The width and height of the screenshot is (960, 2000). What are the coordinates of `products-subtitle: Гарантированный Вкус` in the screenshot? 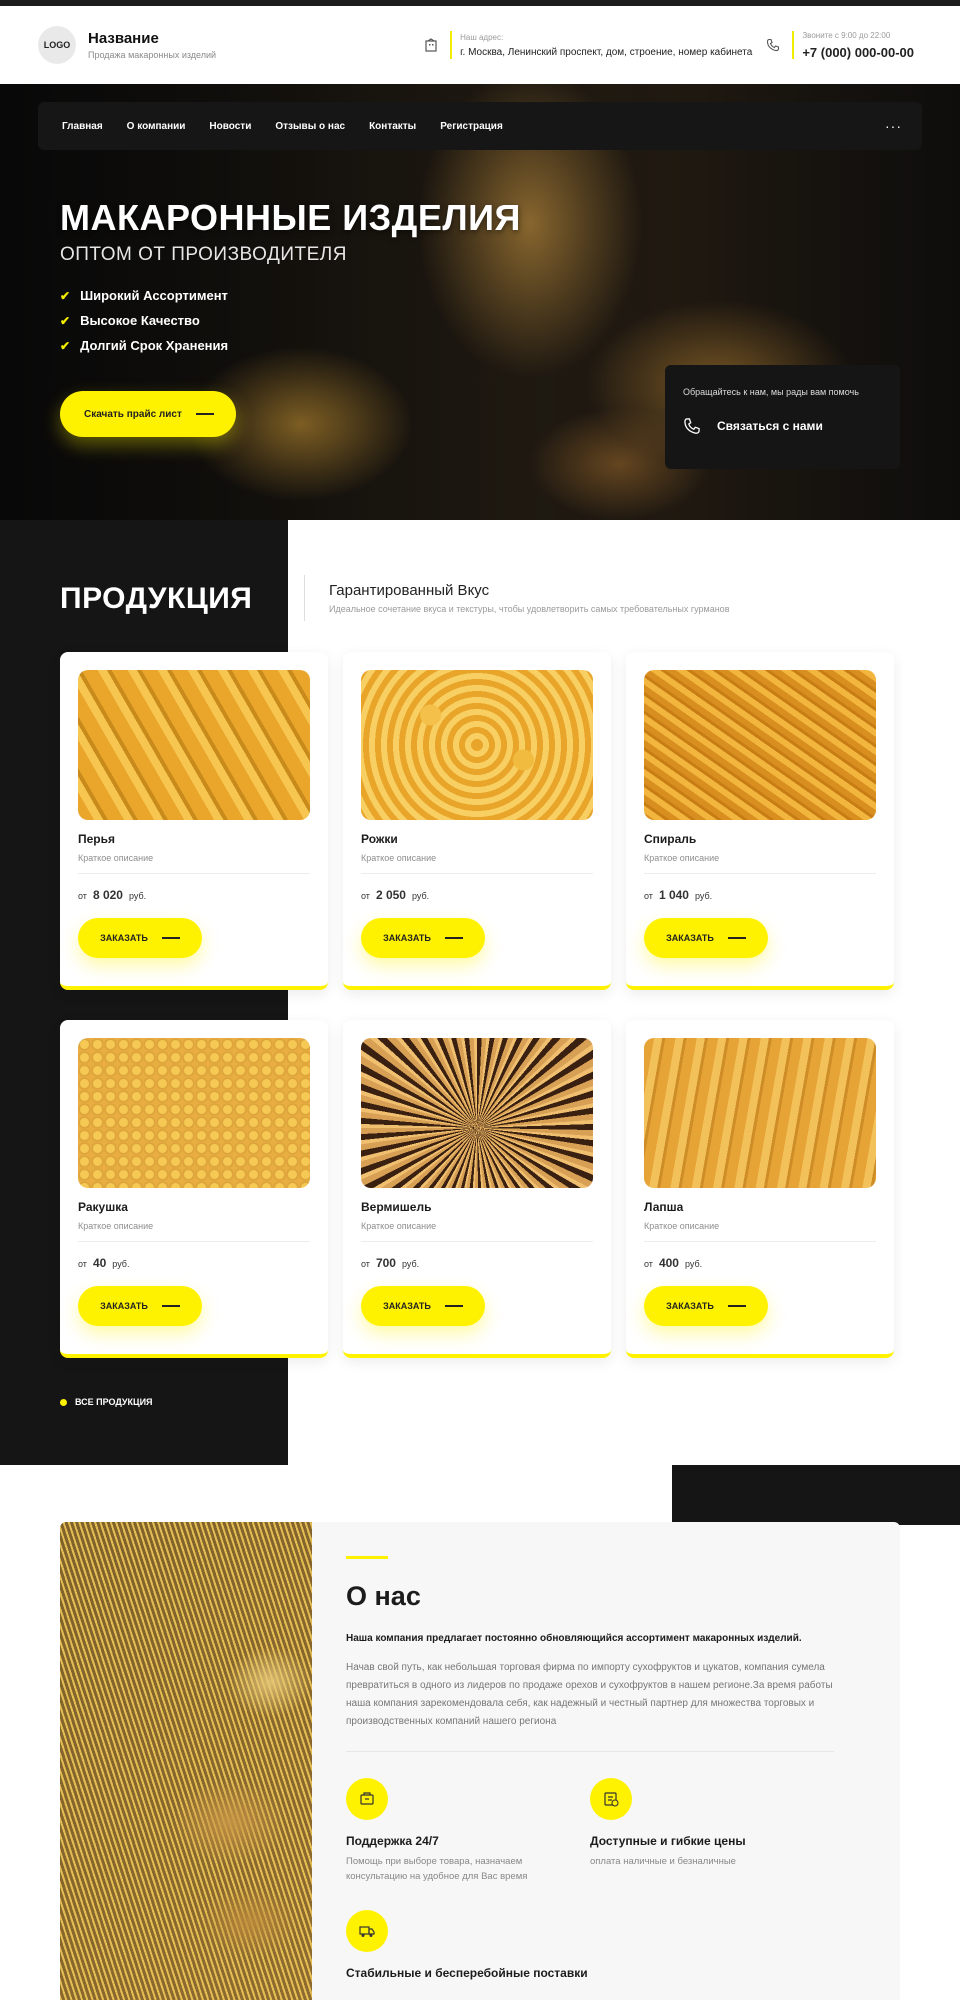 It's located at (409, 590).